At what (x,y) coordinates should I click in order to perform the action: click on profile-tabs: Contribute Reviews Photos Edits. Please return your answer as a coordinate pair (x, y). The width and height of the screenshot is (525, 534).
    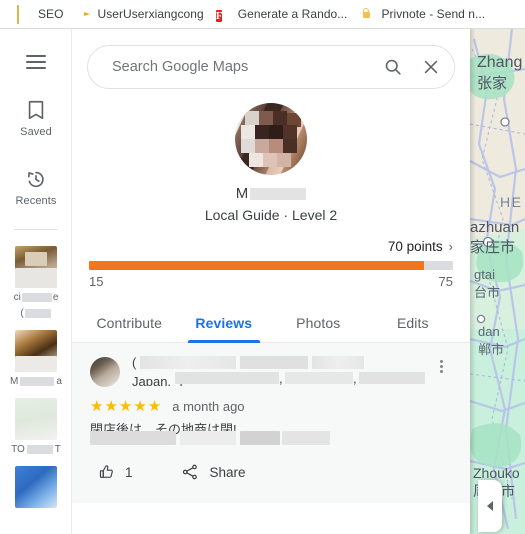
    Looking at the image, I should click on (271, 324).